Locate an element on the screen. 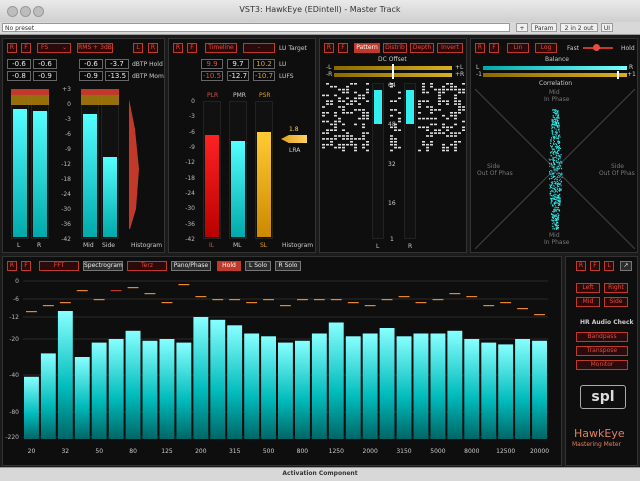 The image size is (640, 481). speed-slider-handle is located at coordinates (596, 47).